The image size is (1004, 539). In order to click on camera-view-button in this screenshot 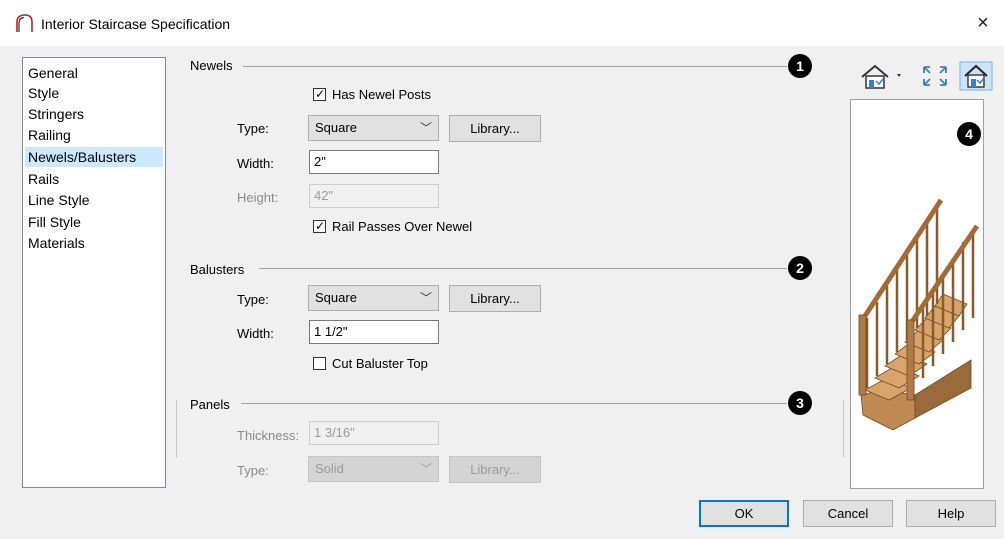, I will do `click(884, 76)`.